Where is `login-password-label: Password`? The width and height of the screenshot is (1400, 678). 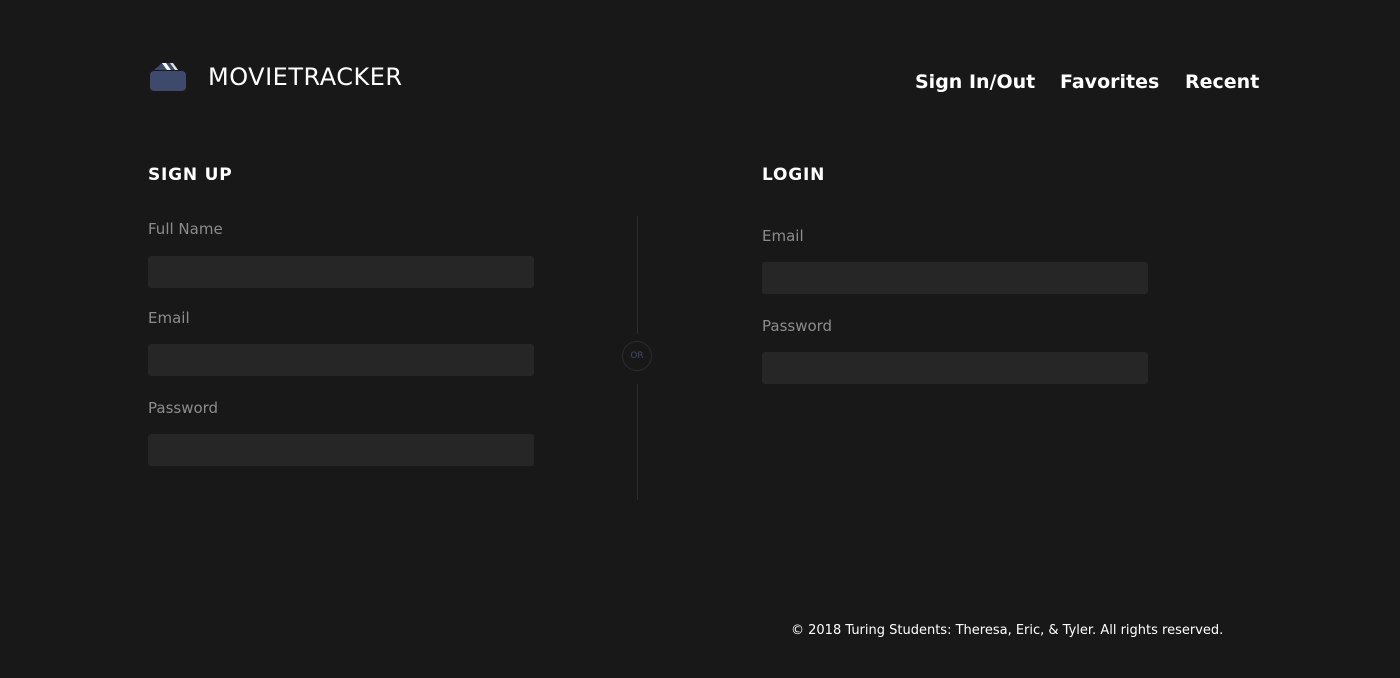
login-password-label: Password is located at coordinates (797, 326).